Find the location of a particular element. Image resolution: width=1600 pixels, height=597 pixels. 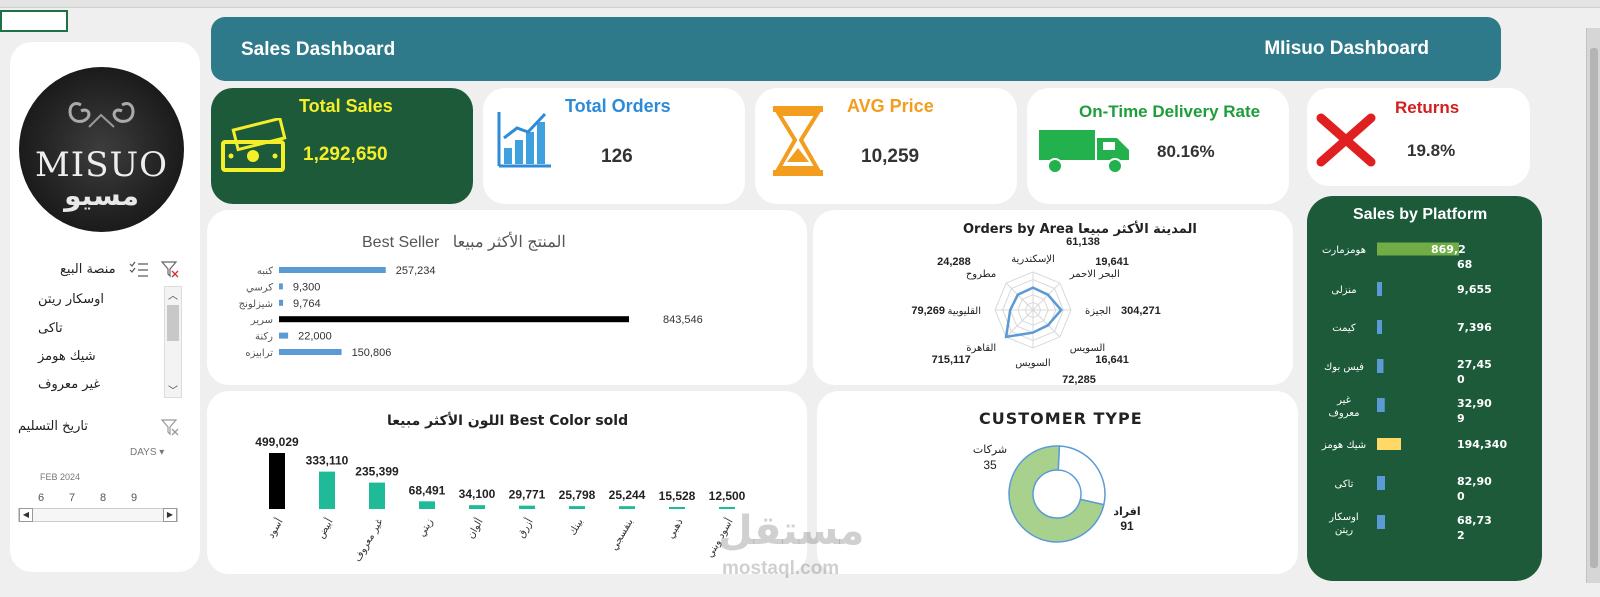

slicer-item: اوسكار ريتن is located at coordinates (71, 299).